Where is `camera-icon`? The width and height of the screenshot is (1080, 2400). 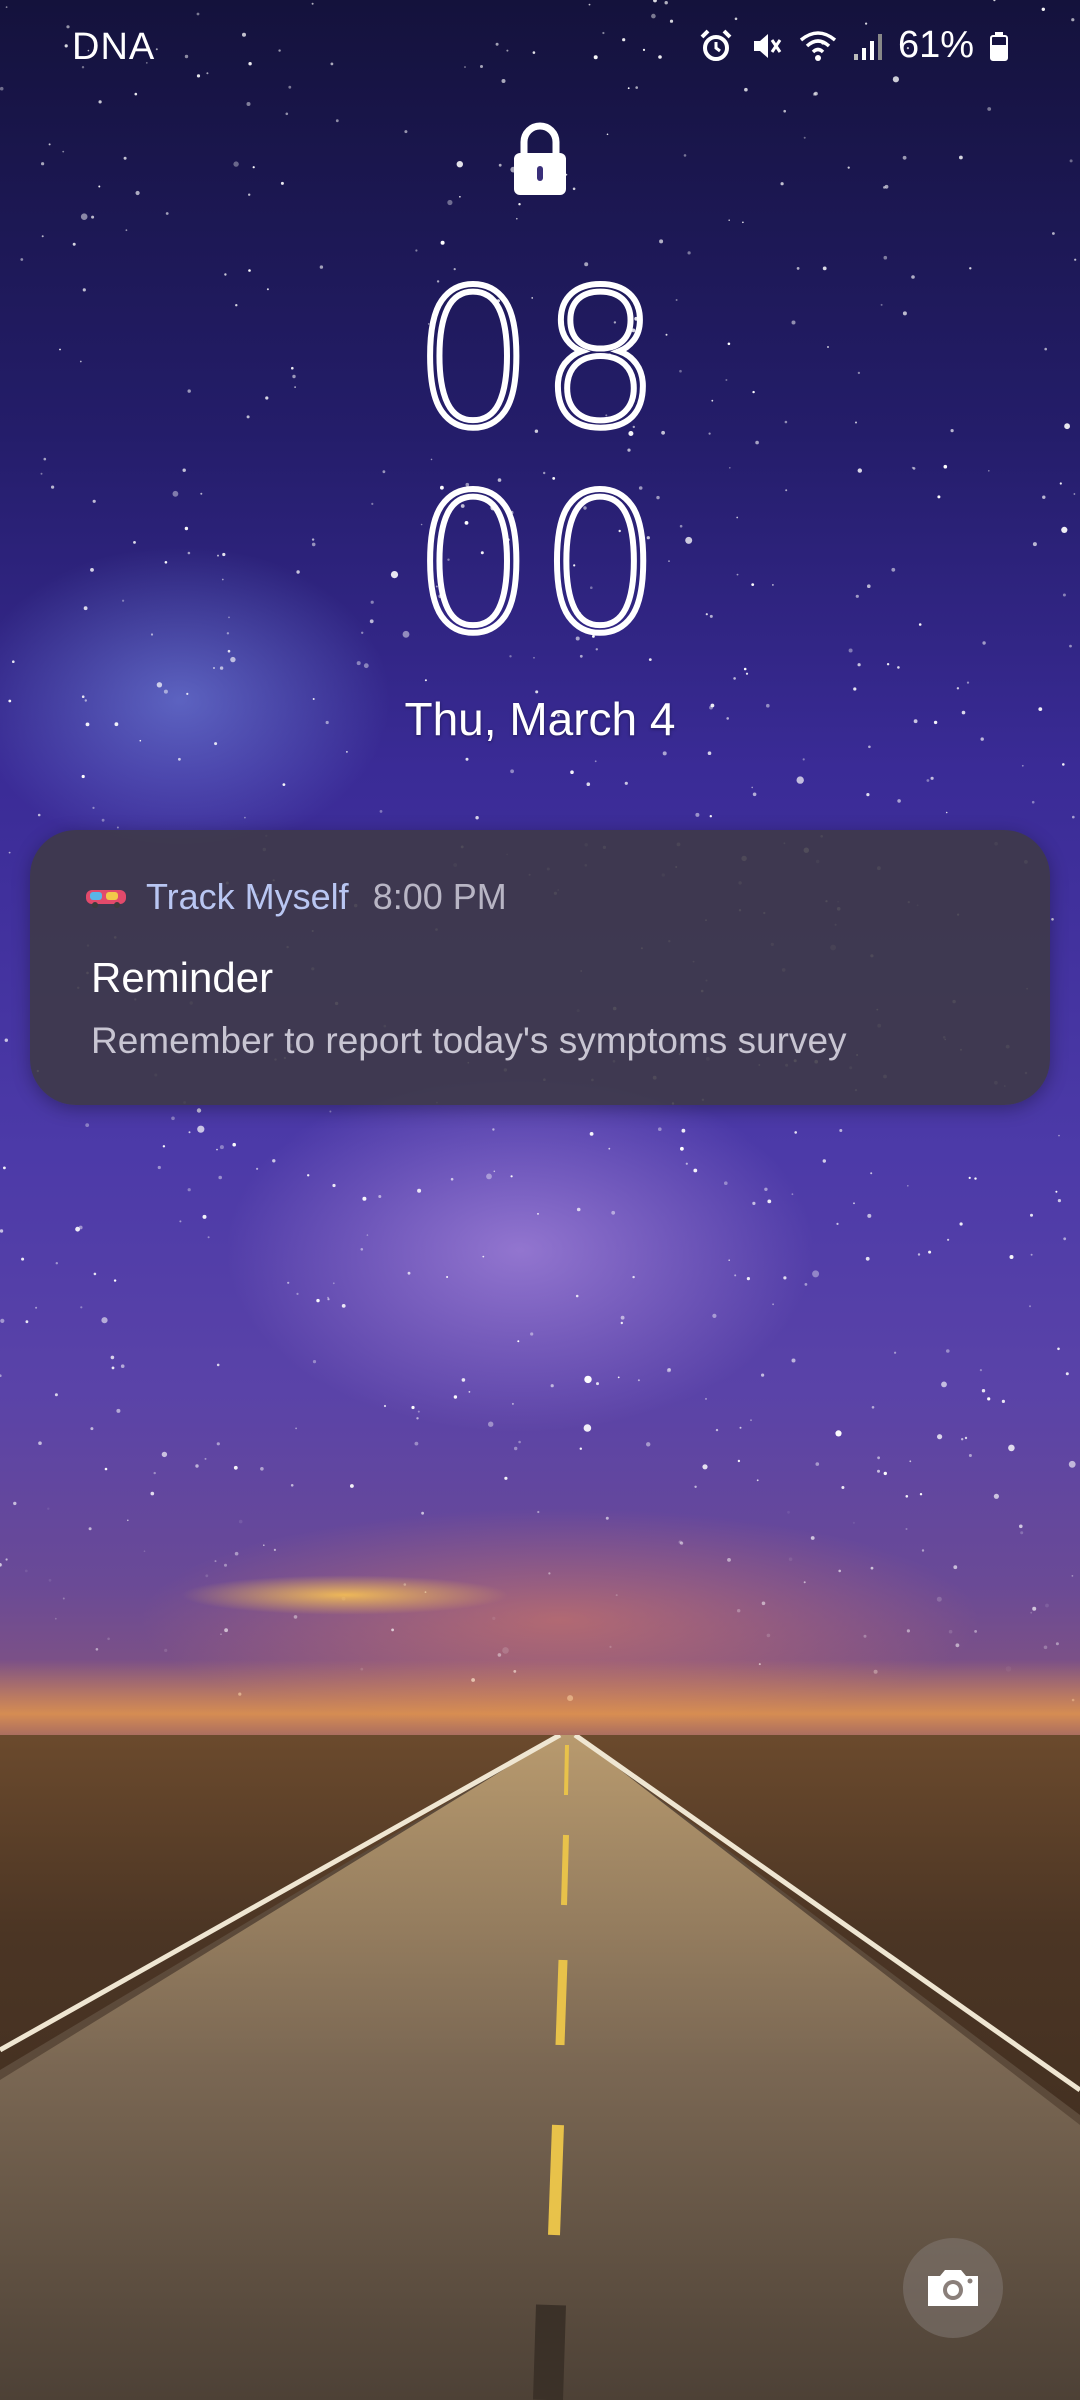 camera-icon is located at coordinates (953, 2288).